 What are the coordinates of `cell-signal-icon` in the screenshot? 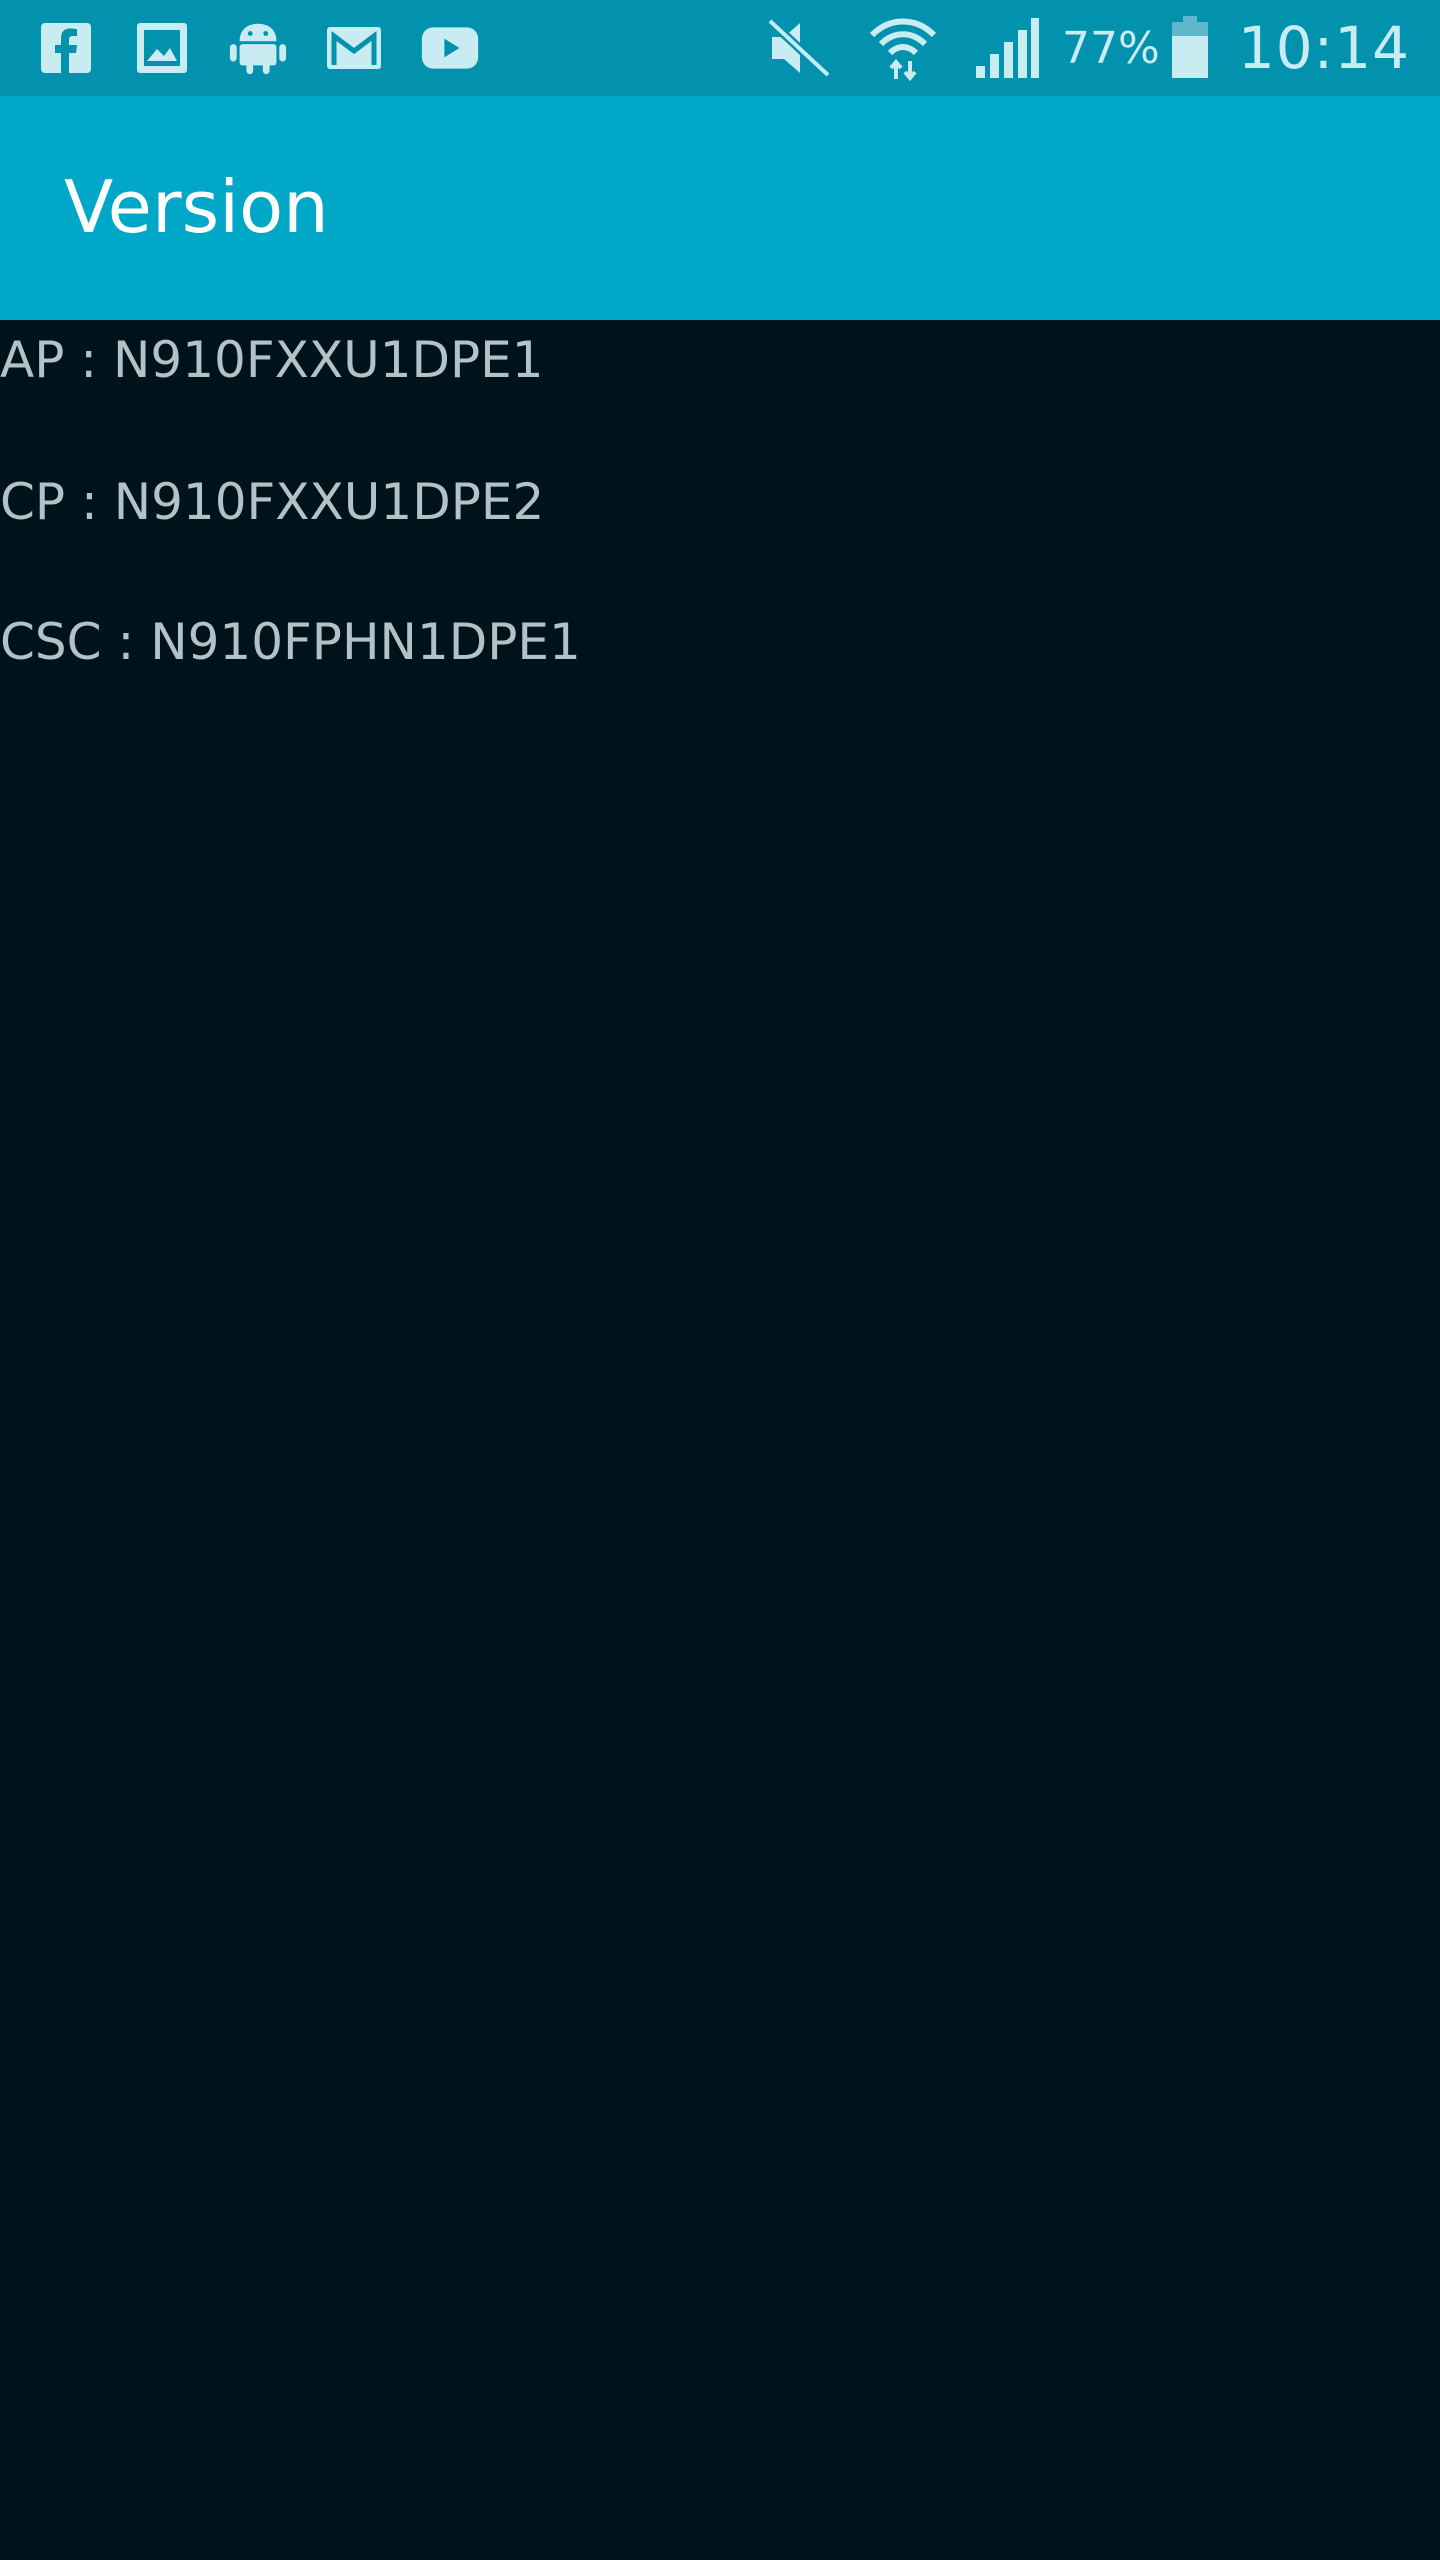 It's located at (1007, 48).